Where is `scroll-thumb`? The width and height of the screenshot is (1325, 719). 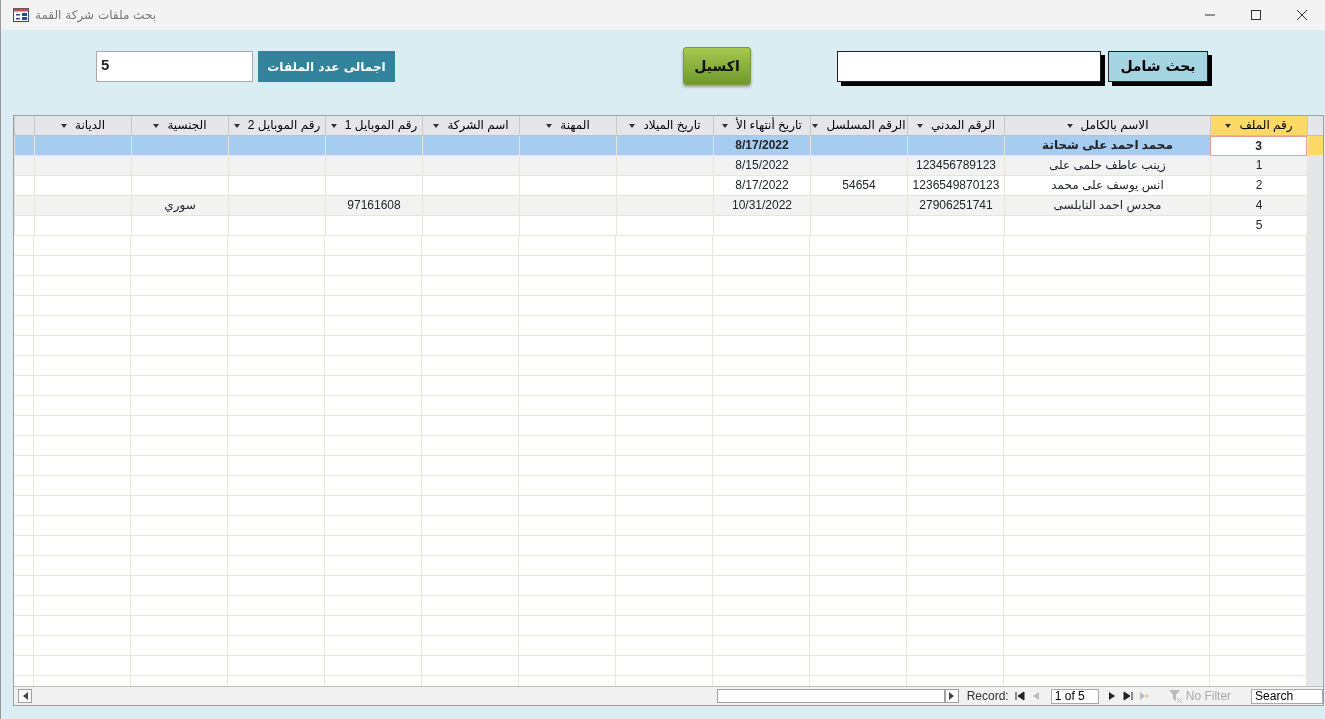
scroll-thumb is located at coordinates (830, 696).